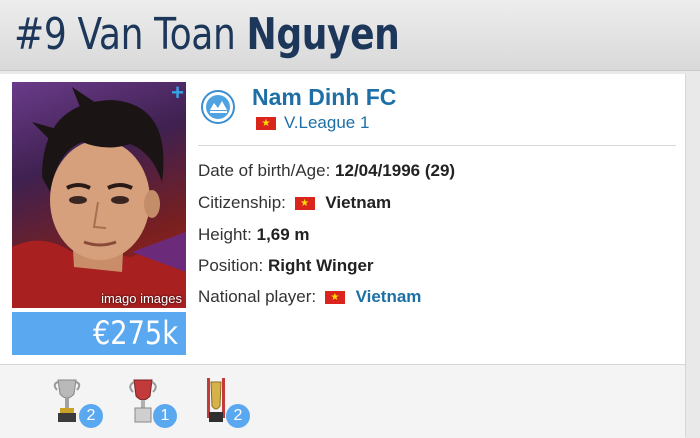 The width and height of the screenshot is (700, 438). What do you see at coordinates (323, 34) in the screenshot?
I see `last-name: Nguyen` at bounding box center [323, 34].